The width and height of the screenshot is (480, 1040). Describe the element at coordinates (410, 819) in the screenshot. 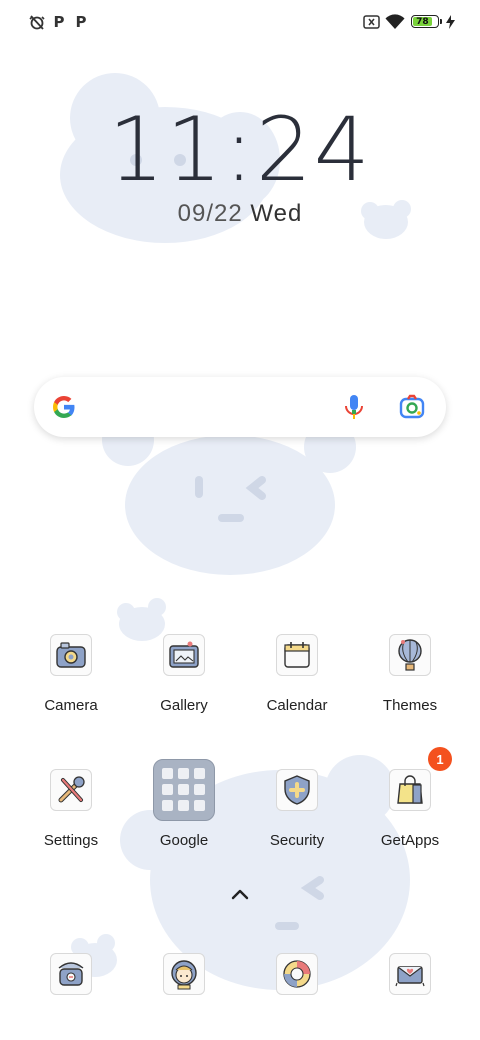

I see `app-getapps: GetApps` at that location.